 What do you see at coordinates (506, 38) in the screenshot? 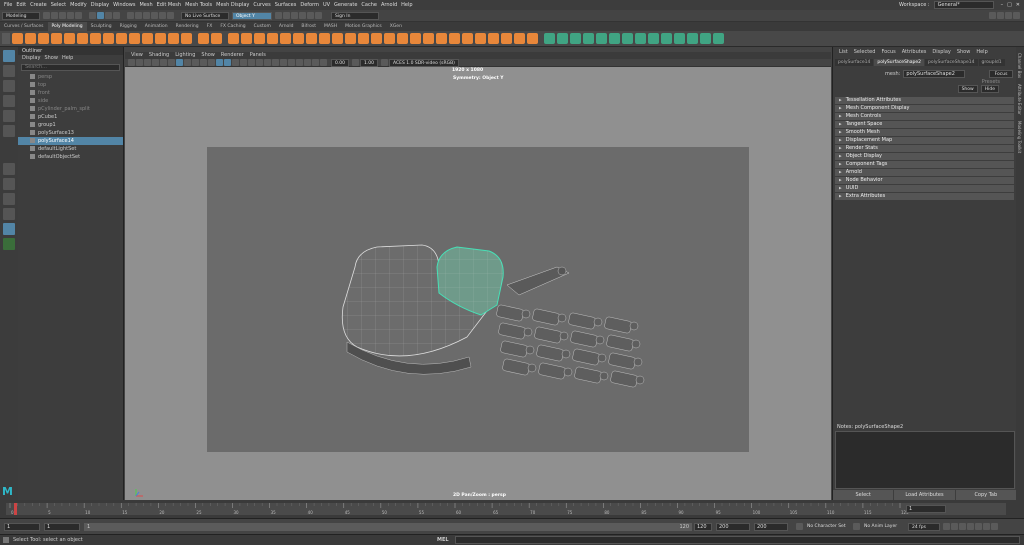
I see `shelf-quad-draw-icon` at bounding box center [506, 38].